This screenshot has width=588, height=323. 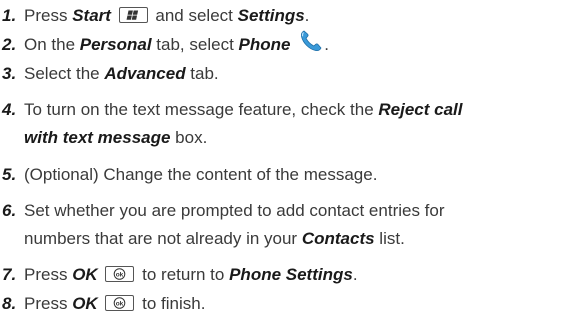 What do you see at coordinates (264, 44) in the screenshot?
I see `ui-term-phone: Phone` at bounding box center [264, 44].